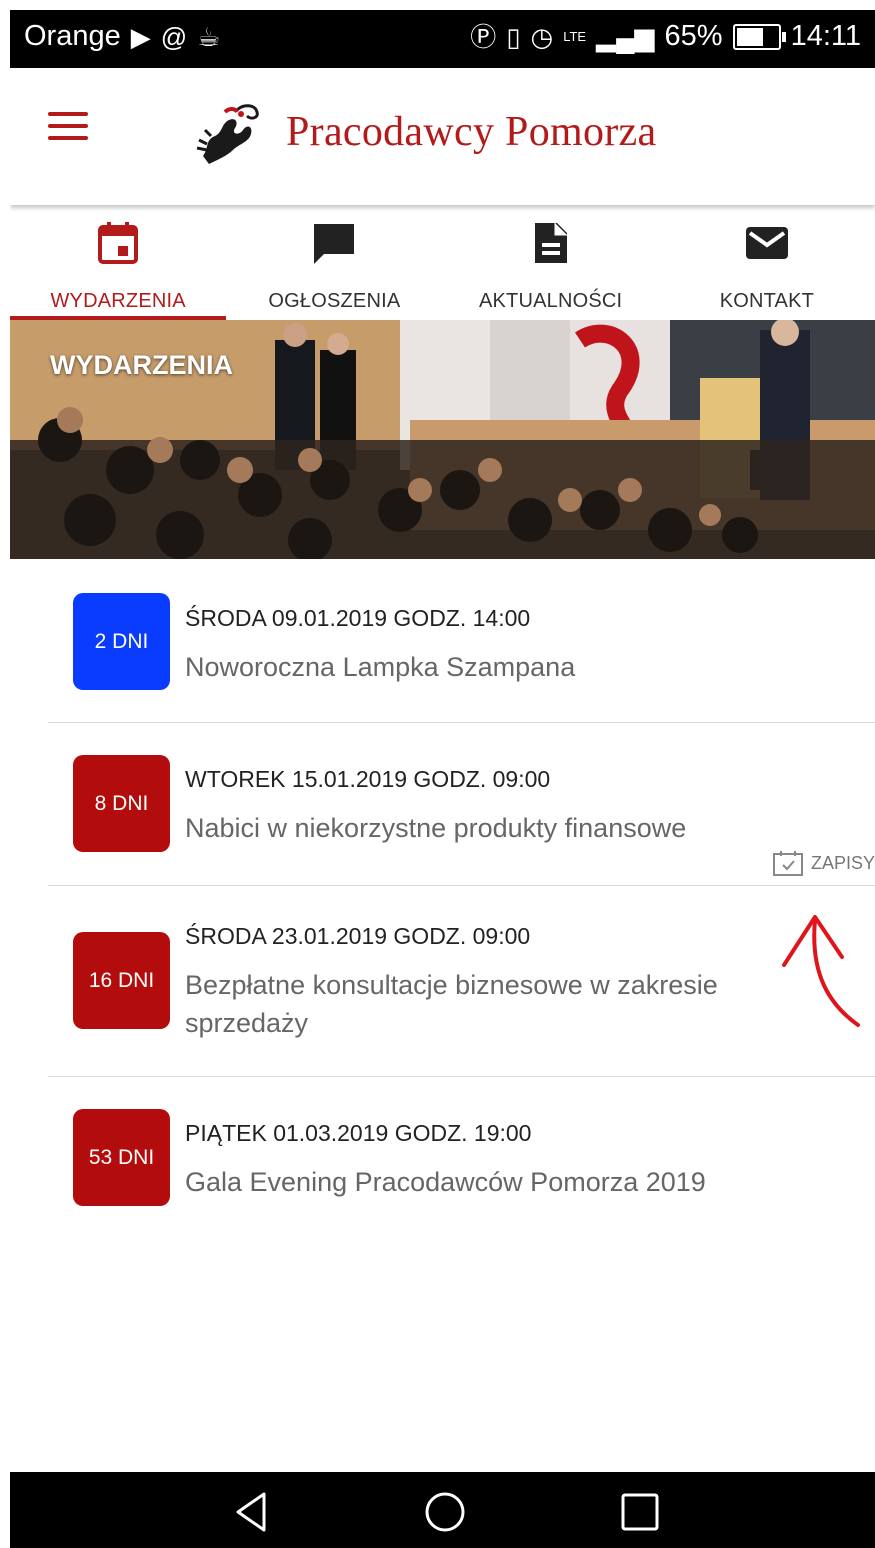  Describe the element at coordinates (483, 36) in the screenshot. I see `nfc-icon: Ⓟ` at that location.